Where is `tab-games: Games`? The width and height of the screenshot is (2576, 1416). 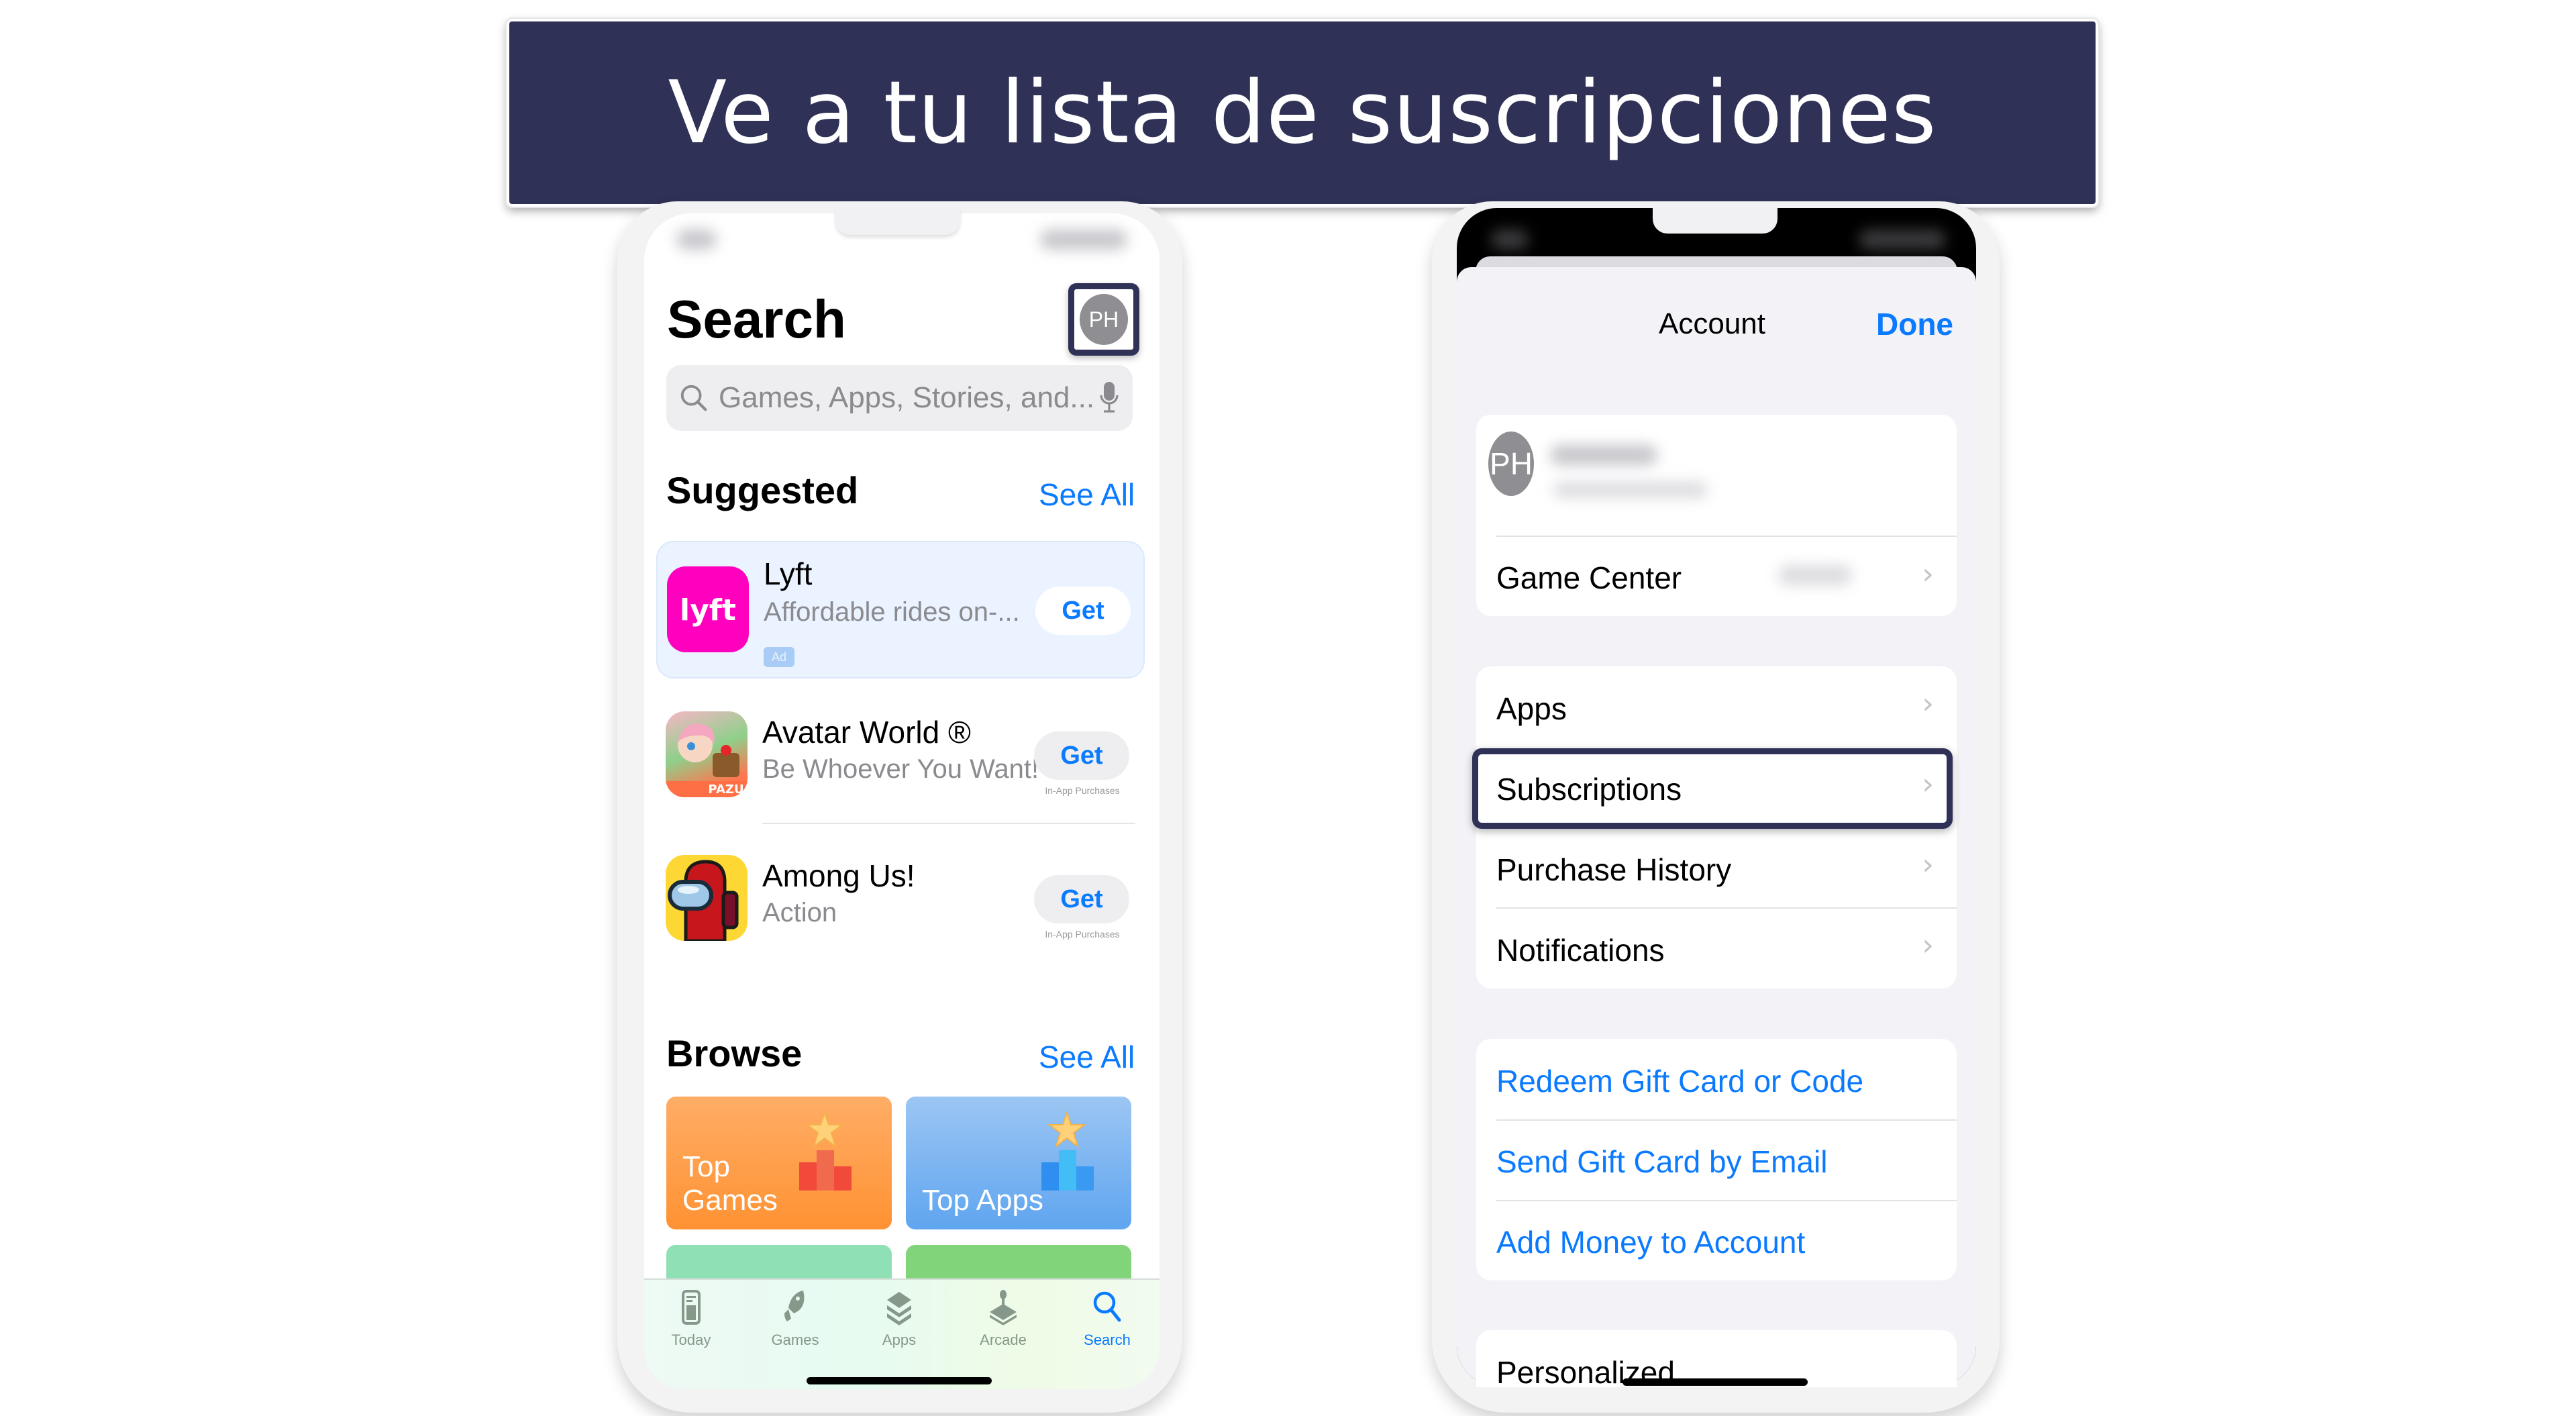
tab-games: Games is located at coordinates (795, 1319).